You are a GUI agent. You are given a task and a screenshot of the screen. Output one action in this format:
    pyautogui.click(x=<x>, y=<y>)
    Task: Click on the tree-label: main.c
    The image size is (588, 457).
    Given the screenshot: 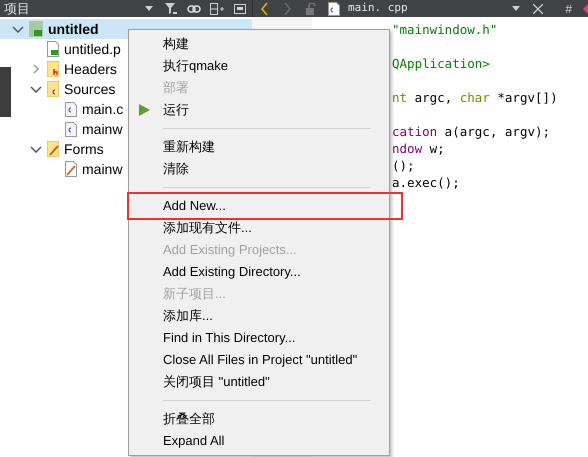 What is the action you would take?
    pyautogui.click(x=103, y=109)
    